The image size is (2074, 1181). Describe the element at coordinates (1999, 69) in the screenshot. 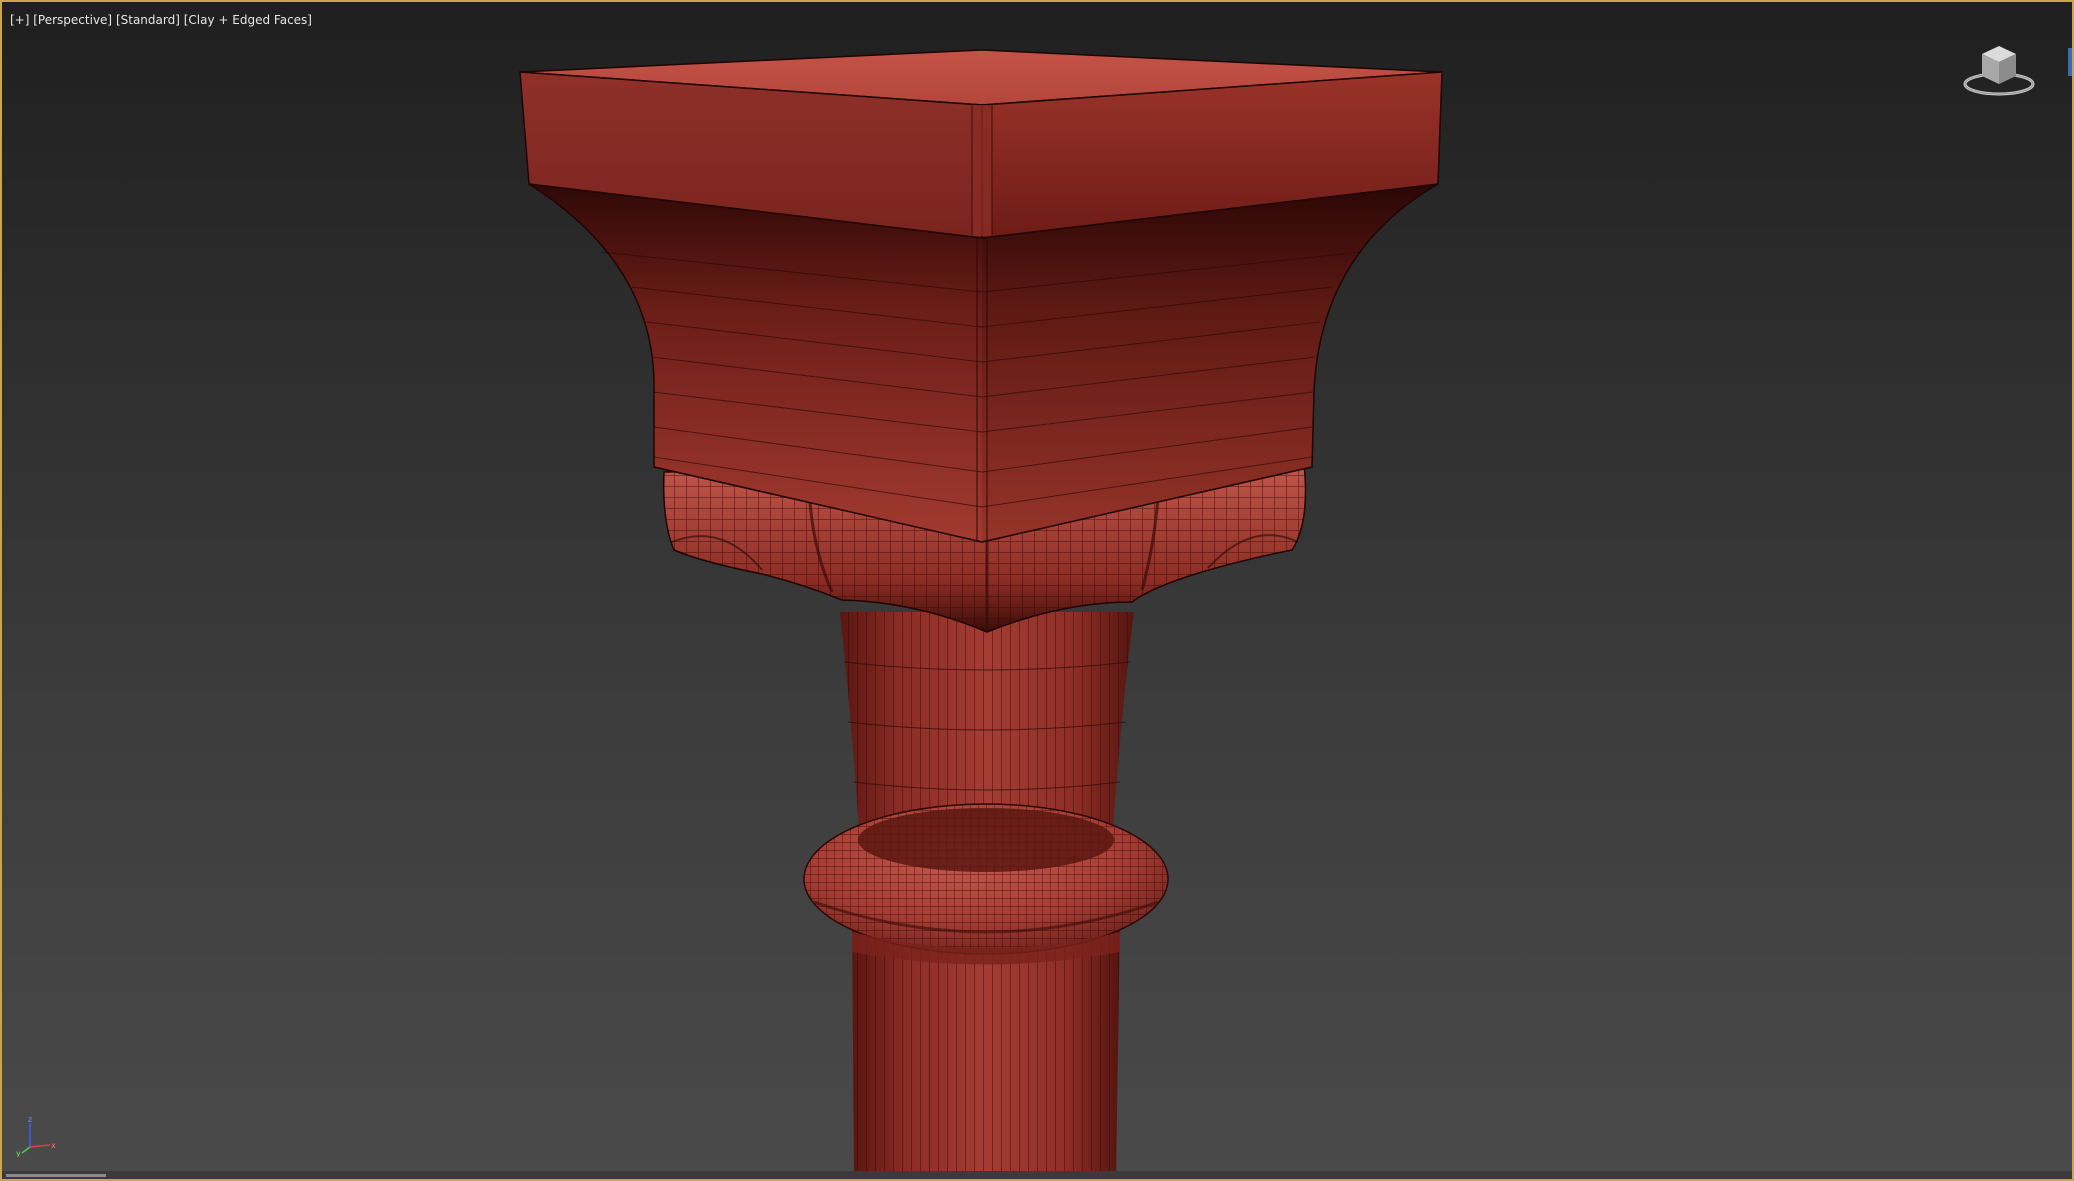

I see `viewcube-icon` at that location.